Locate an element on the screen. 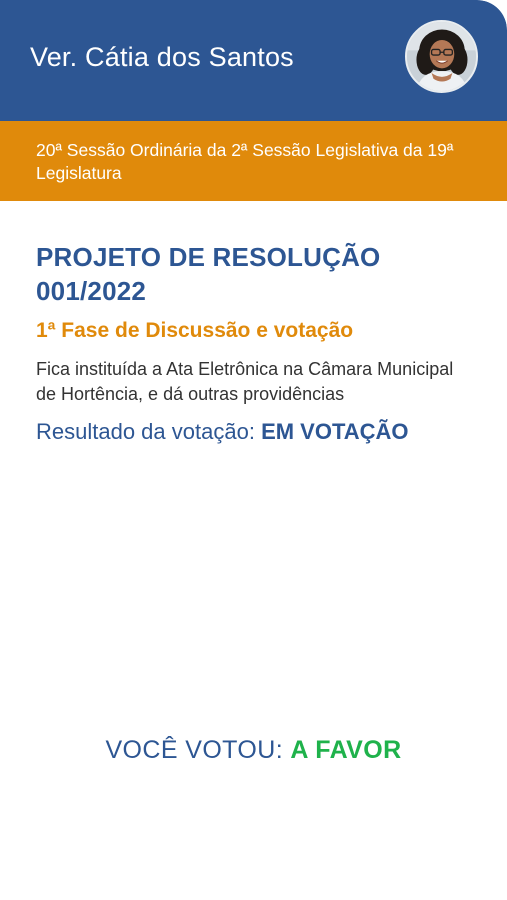 The image size is (507, 900). app-header: Ver. Cátia dos Santos is located at coordinates (253, 60).